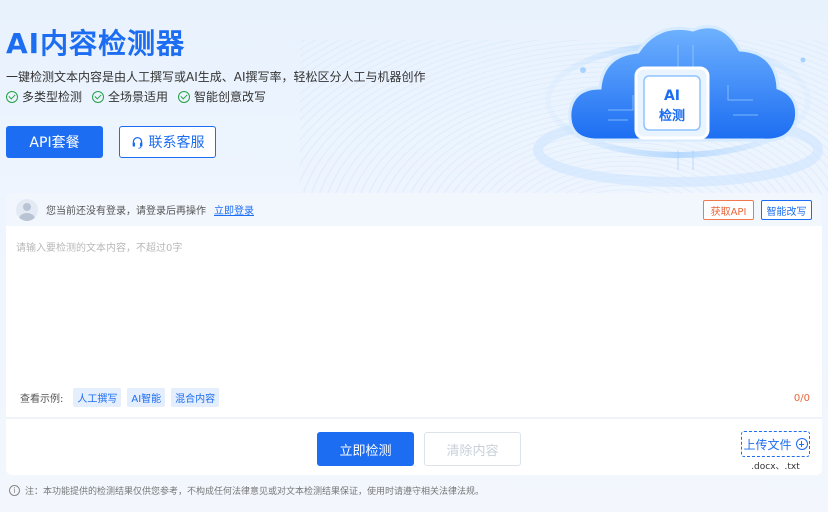 Image resolution: width=828 pixels, height=512 pixels. Describe the element at coordinates (728, 210) in the screenshot. I see `get-api-button: 获取API` at that location.